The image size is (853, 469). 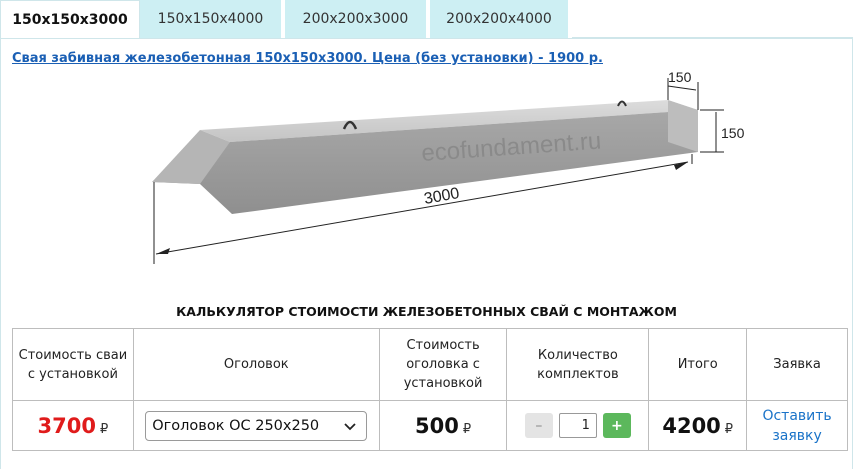 What do you see at coordinates (467, 429) in the screenshot?
I see `cap-cost-currency: ₽` at bounding box center [467, 429].